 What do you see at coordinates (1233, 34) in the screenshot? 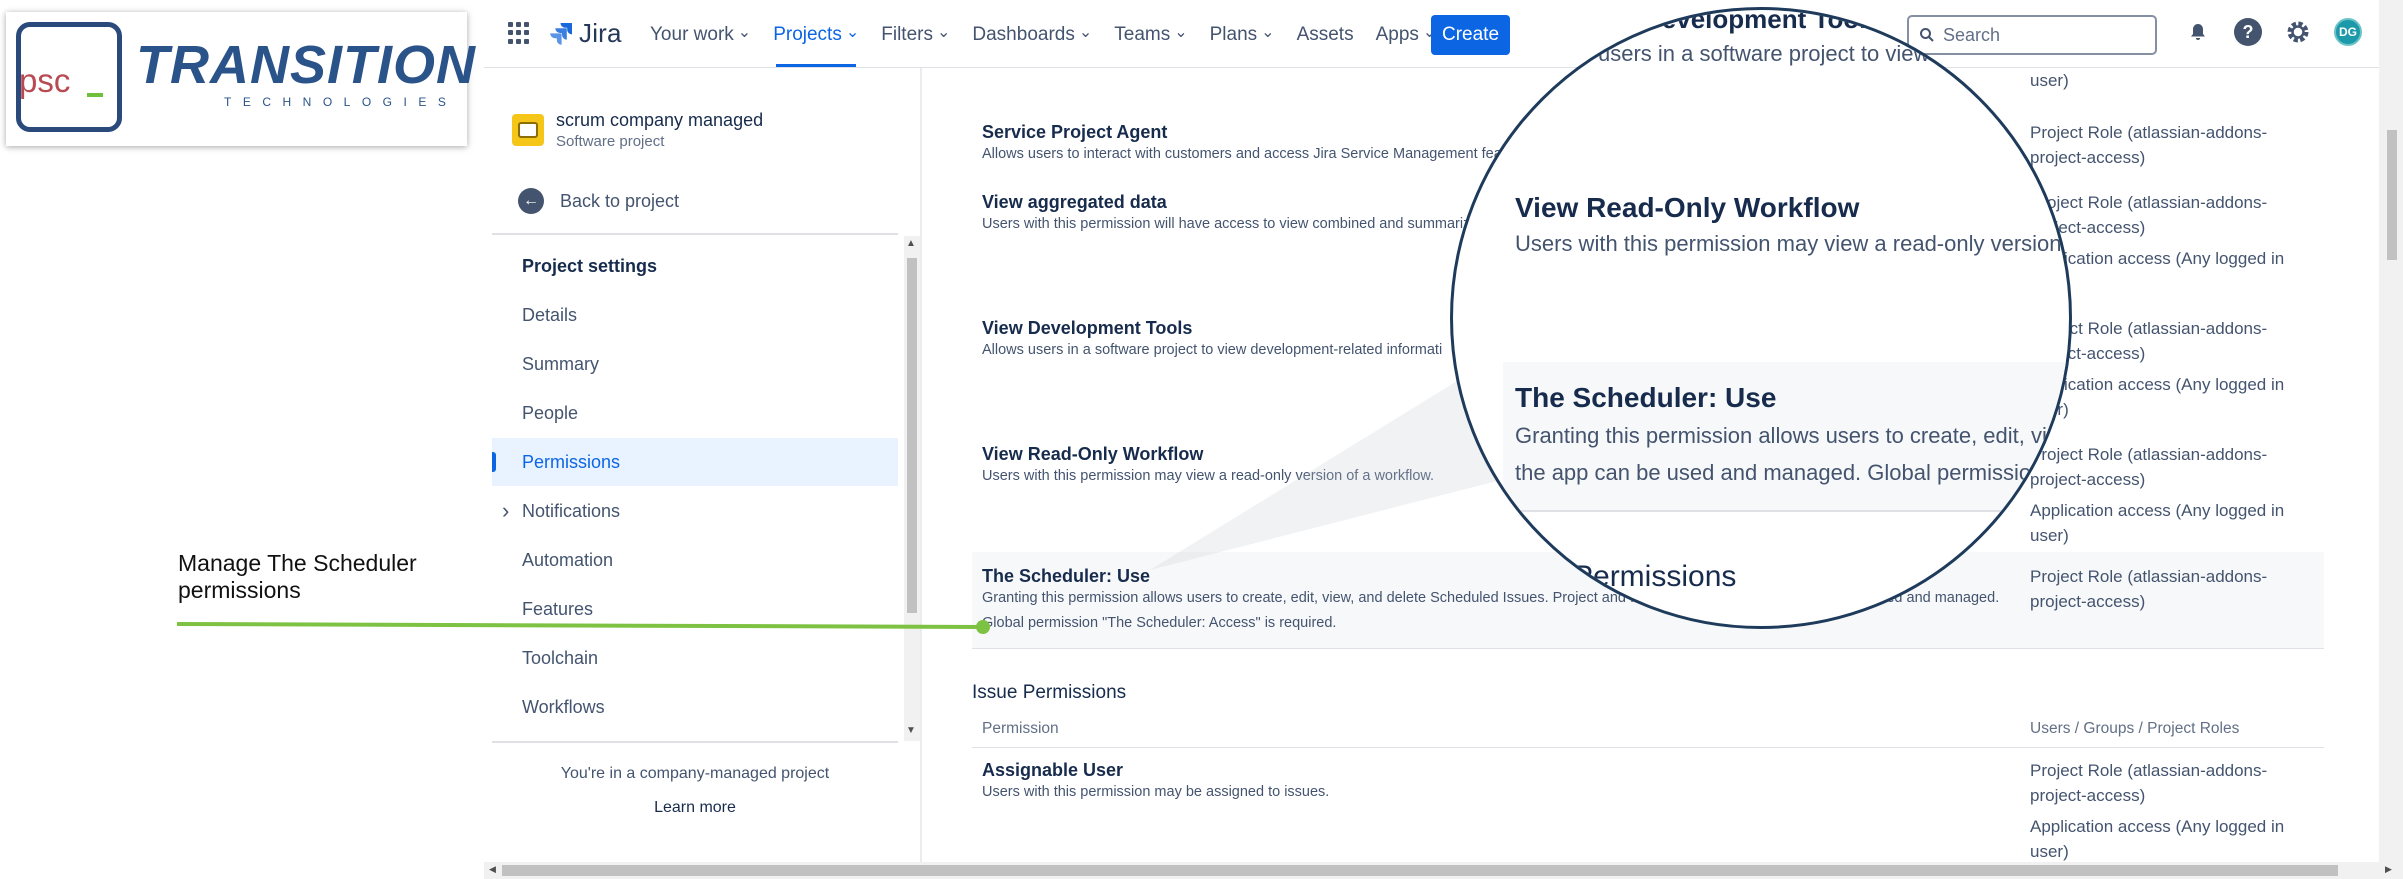
I see `nav-item-label: Plans` at bounding box center [1233, 34].